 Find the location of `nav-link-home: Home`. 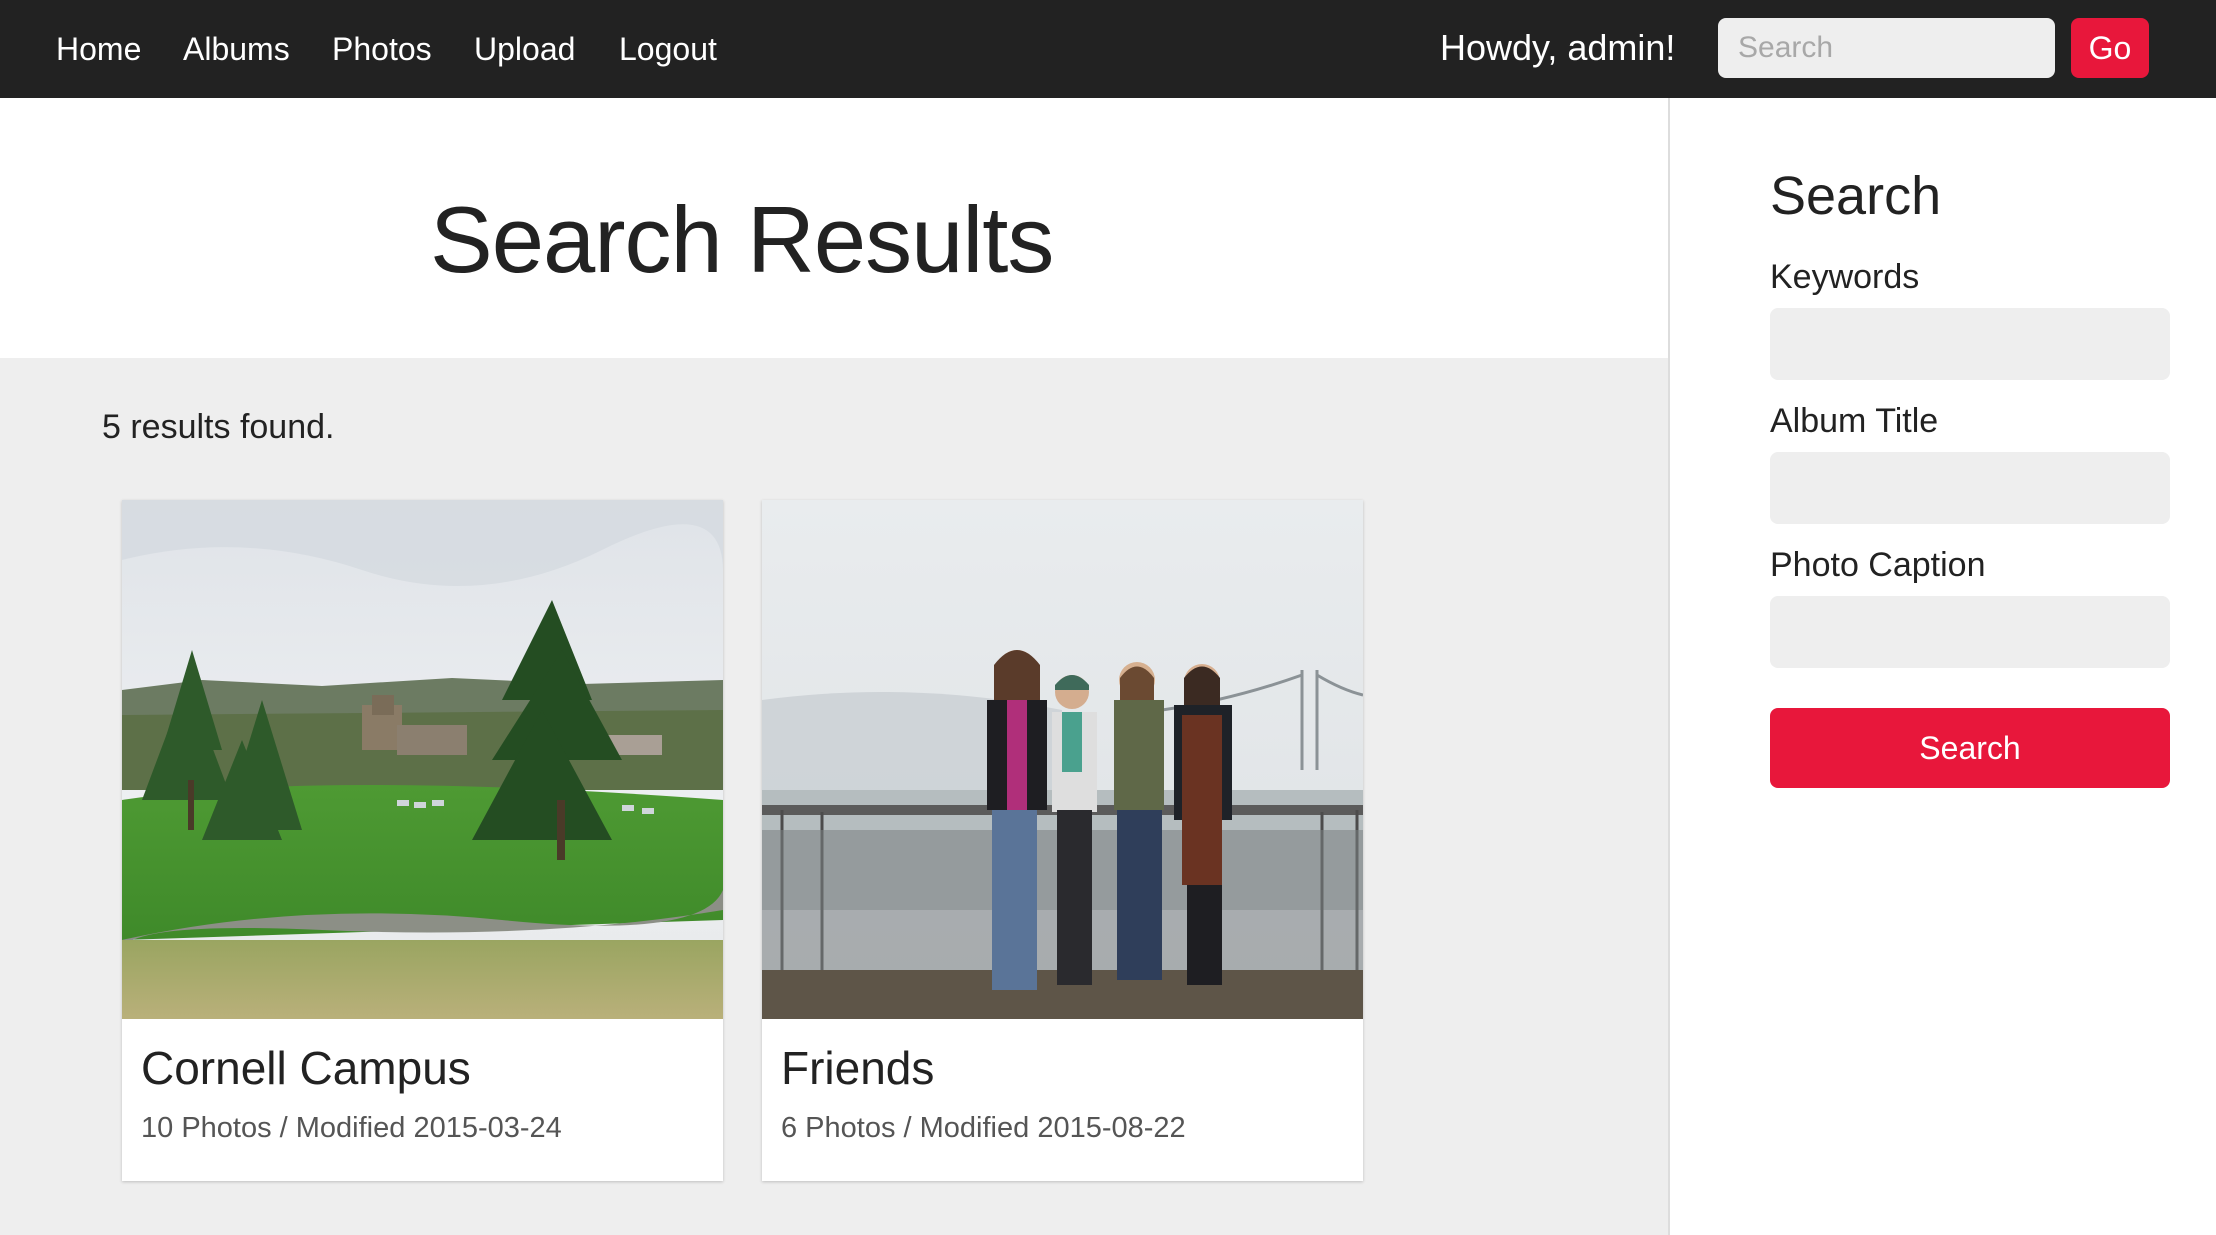

nav-link-home: Home is located at coordinates (98, 49).